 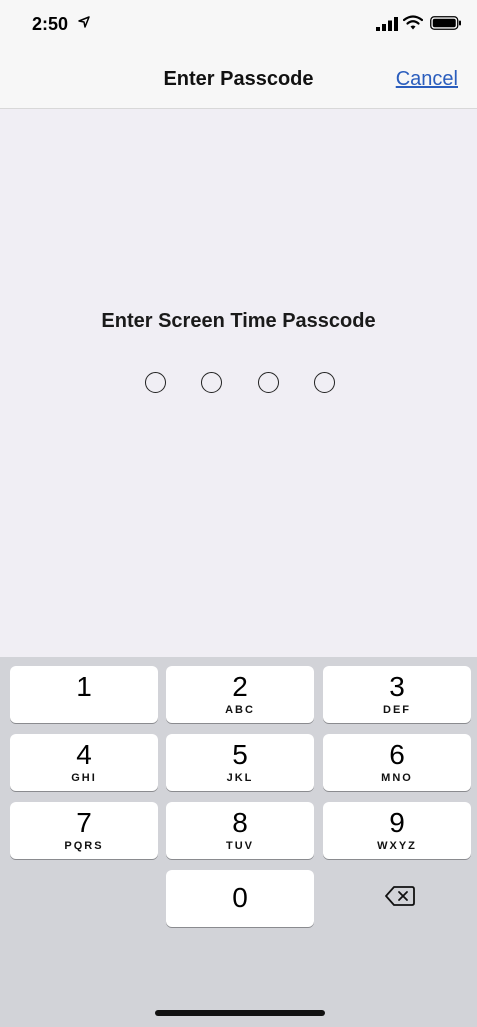 I want to click on key-6: 6 MNO, so click(x=397, y=762).